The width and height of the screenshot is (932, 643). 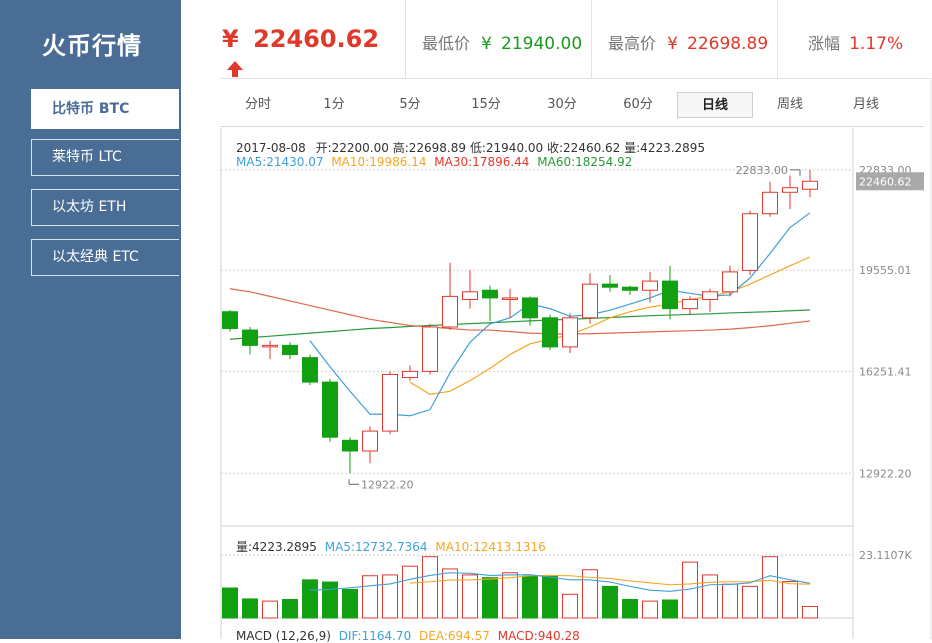 I want to click on ma60-line, so click(x=520, y=324).